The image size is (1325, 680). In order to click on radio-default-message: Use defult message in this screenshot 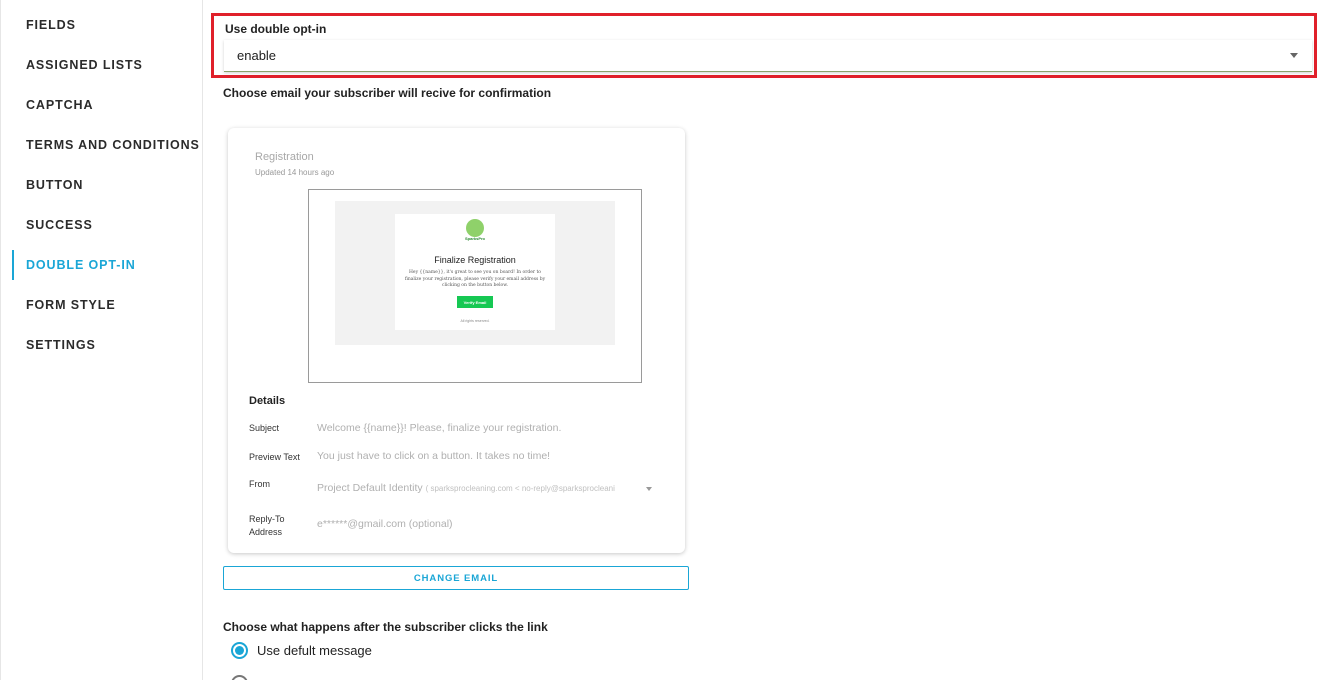, I will do `click(301, 650)`.